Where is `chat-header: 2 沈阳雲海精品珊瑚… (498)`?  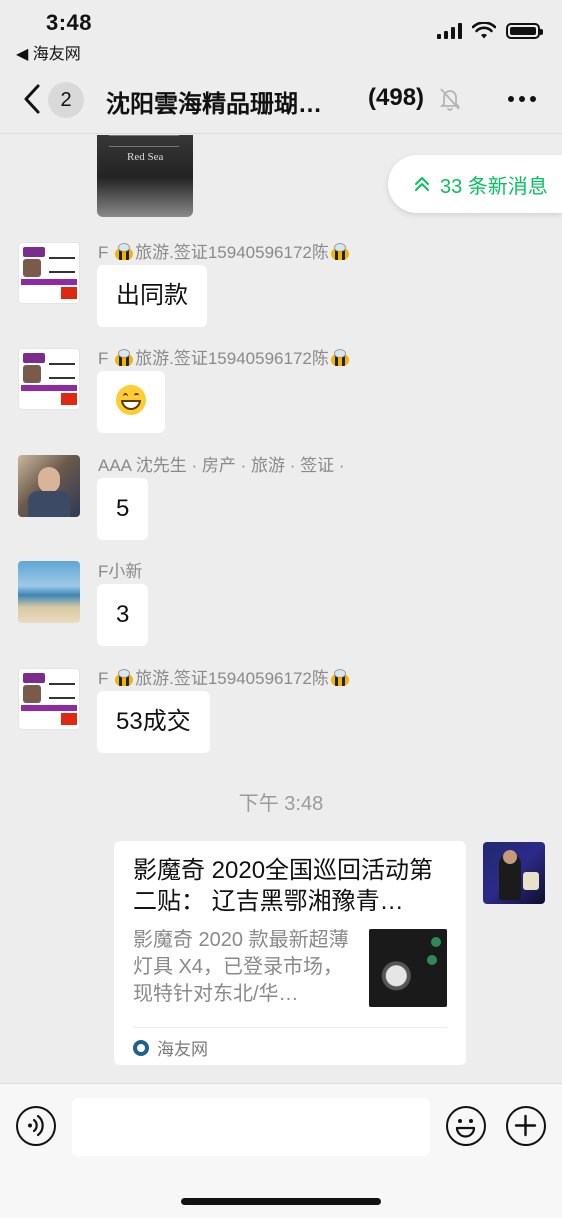 chat-header: 2 沈阳雲海精品珊瑚… (498) is located at coordinates (281, 99).